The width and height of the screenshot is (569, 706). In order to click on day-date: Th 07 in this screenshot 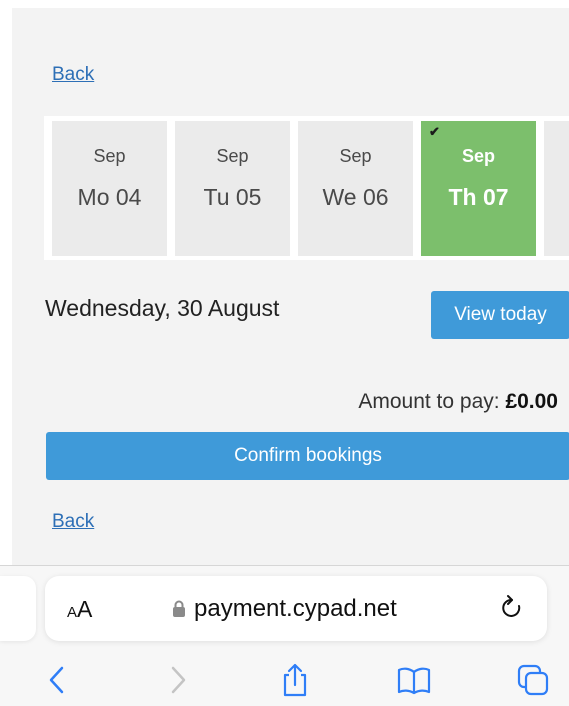, I will do `click(478, 197)`.